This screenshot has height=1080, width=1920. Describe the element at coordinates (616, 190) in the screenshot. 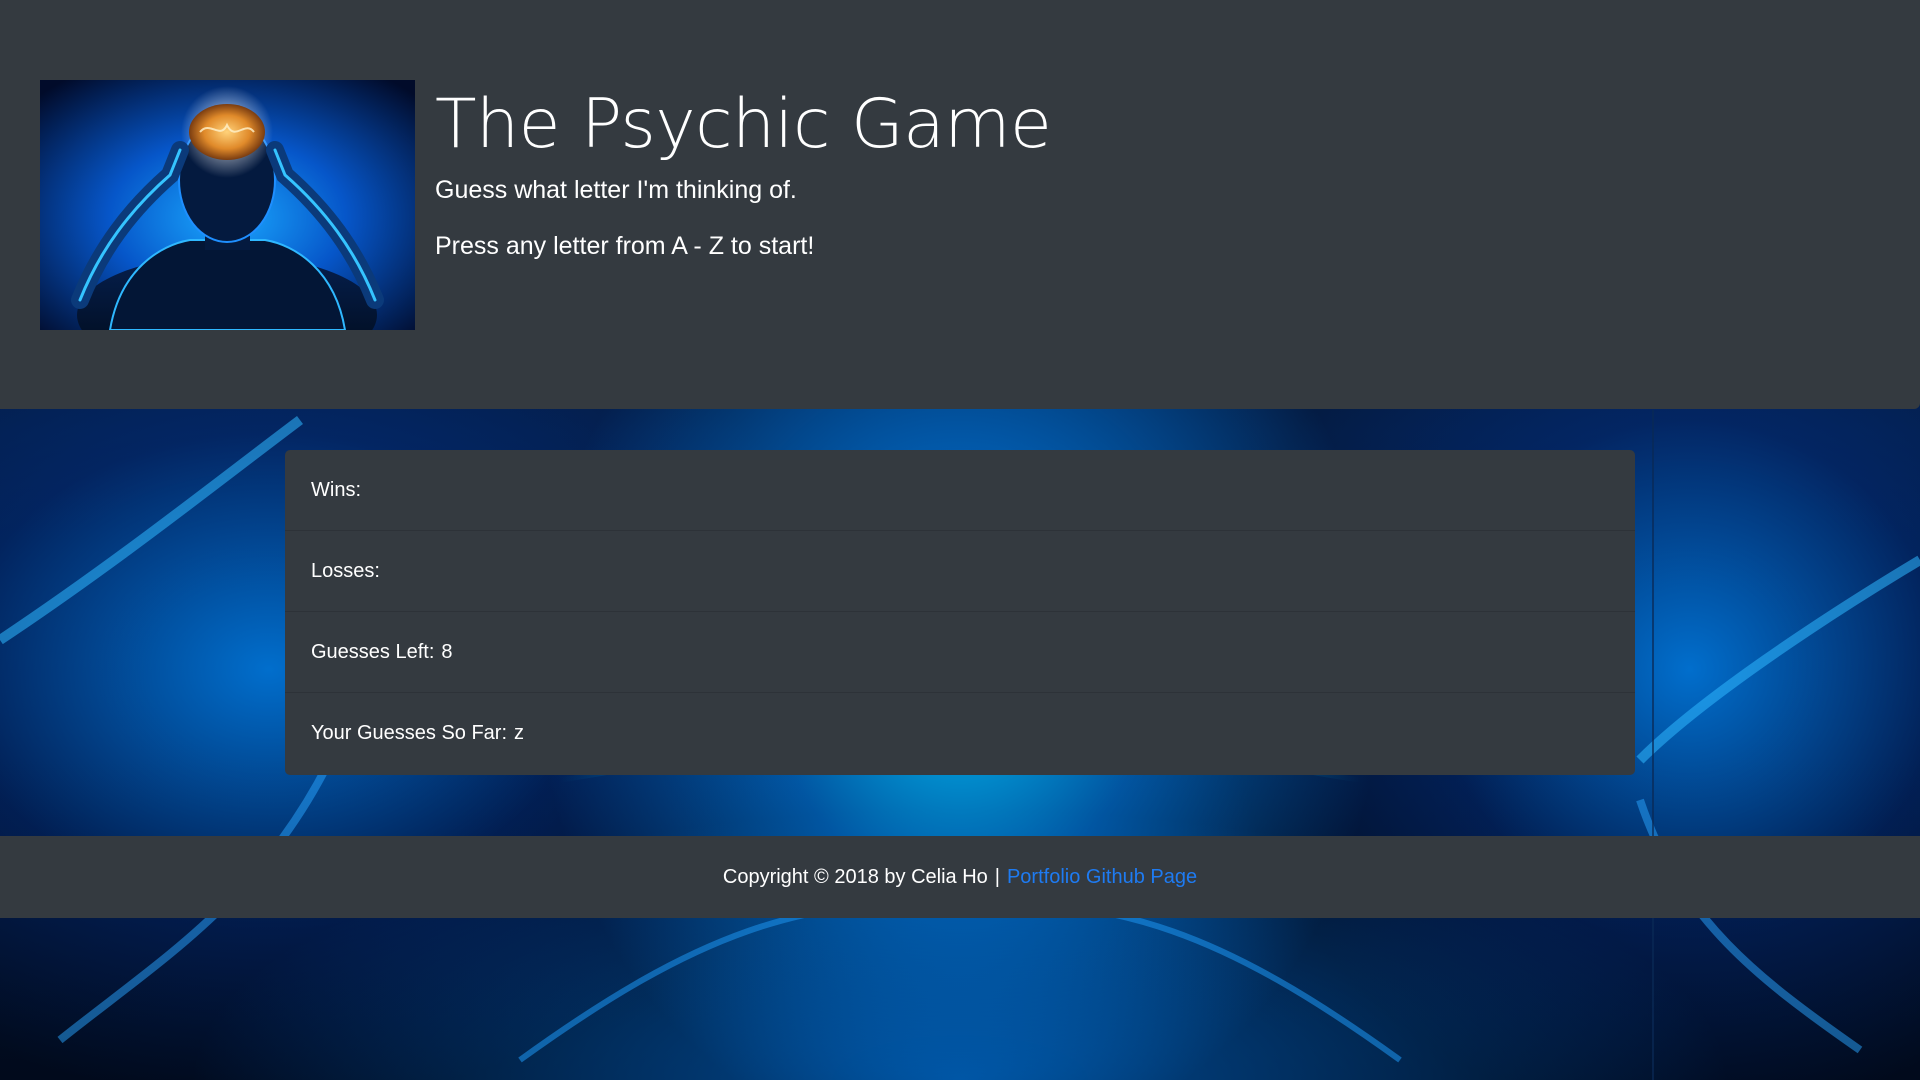

I see `page-subtitle: Guess what letter I'm thinking of.` at that location.